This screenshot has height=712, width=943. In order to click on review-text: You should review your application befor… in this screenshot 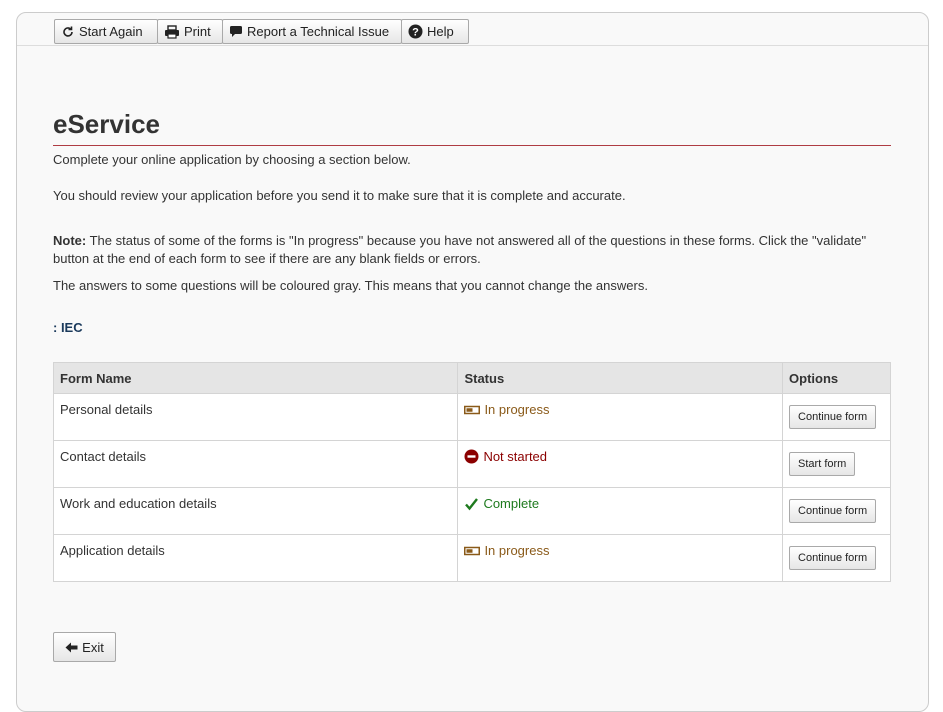, I will do `click(339, 195)`.